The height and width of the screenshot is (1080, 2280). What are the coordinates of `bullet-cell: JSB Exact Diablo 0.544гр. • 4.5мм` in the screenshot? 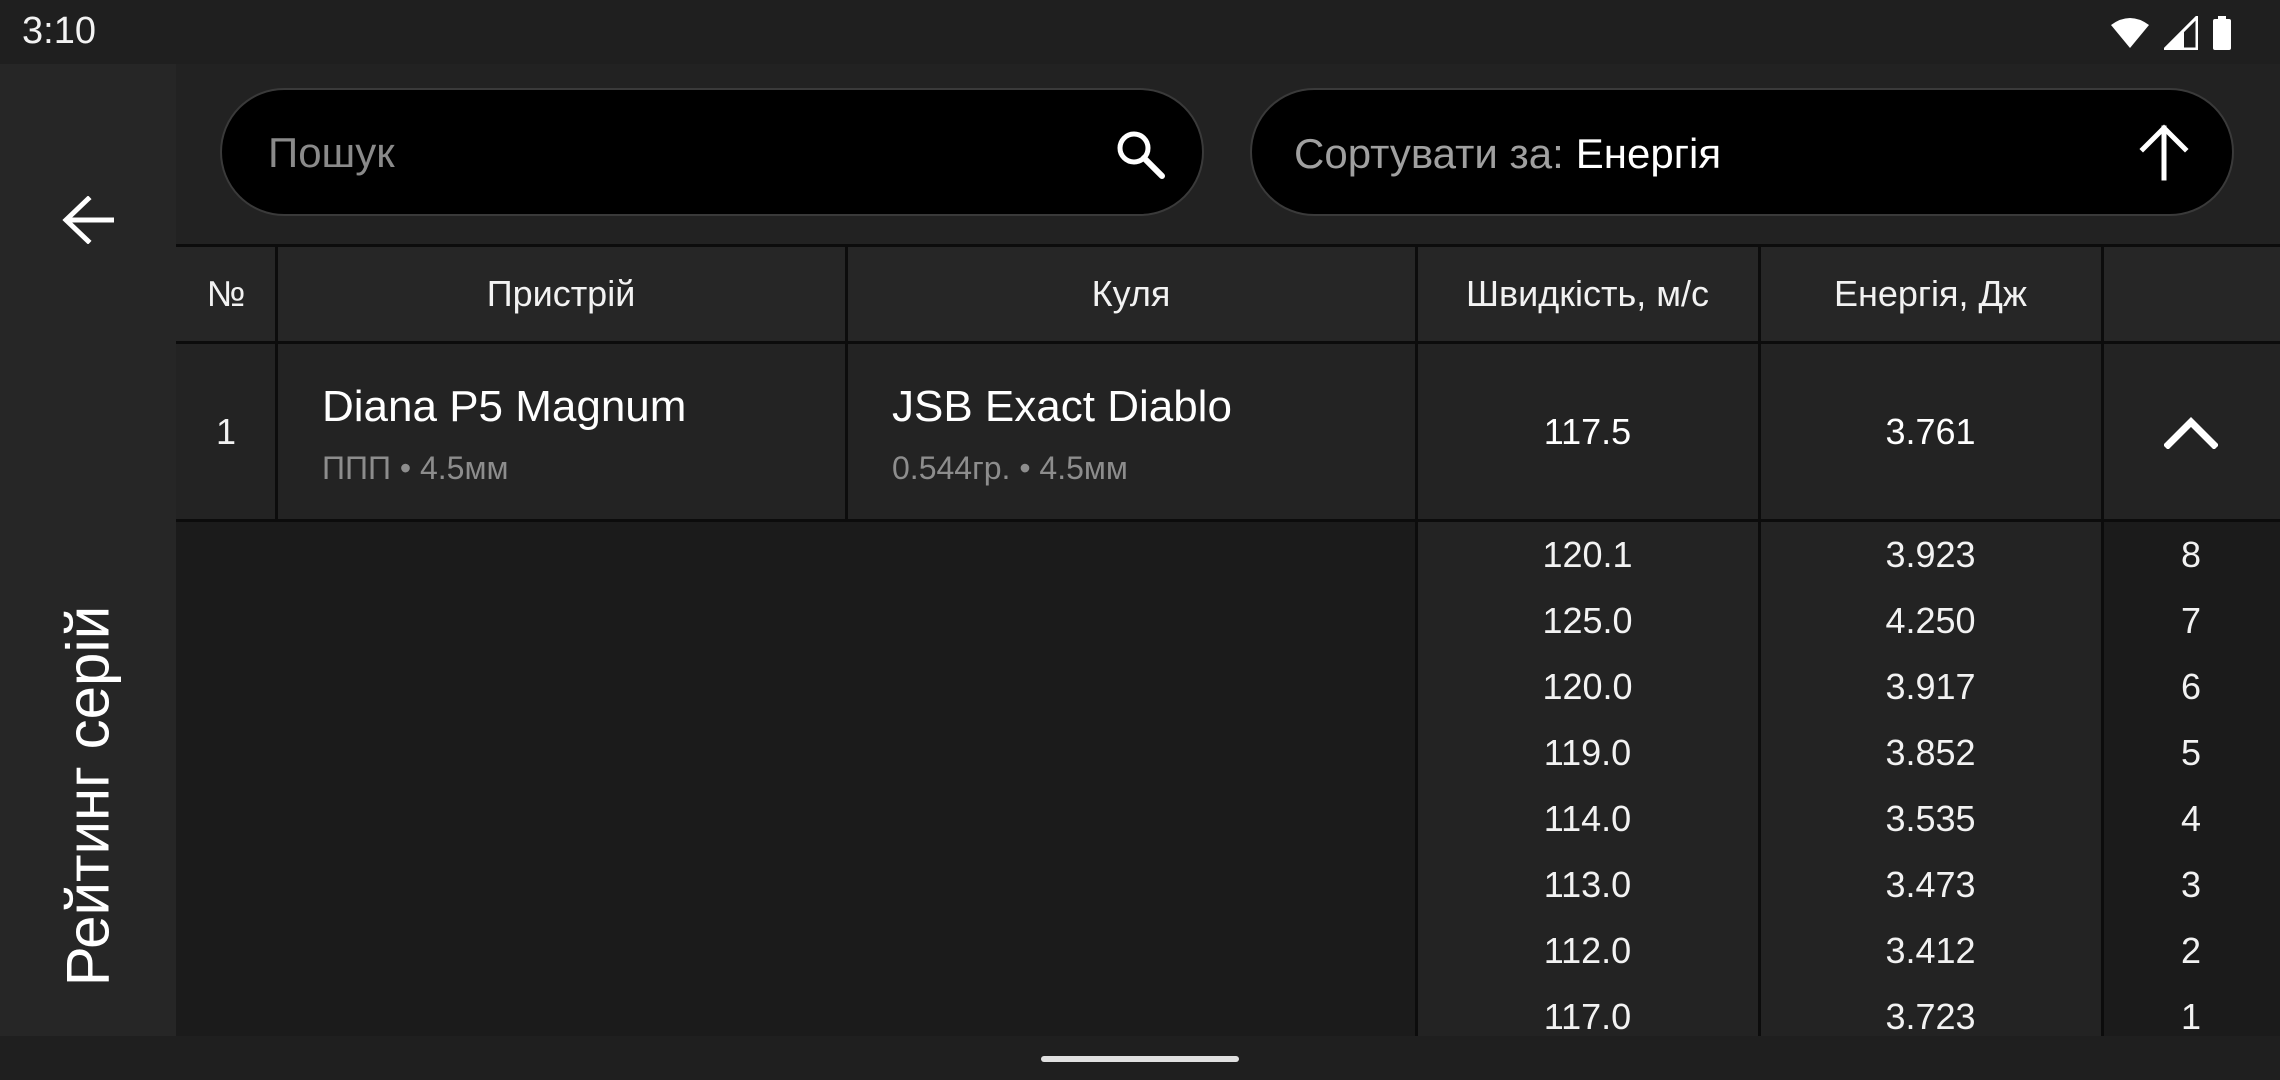 It's located at (1131, 431).